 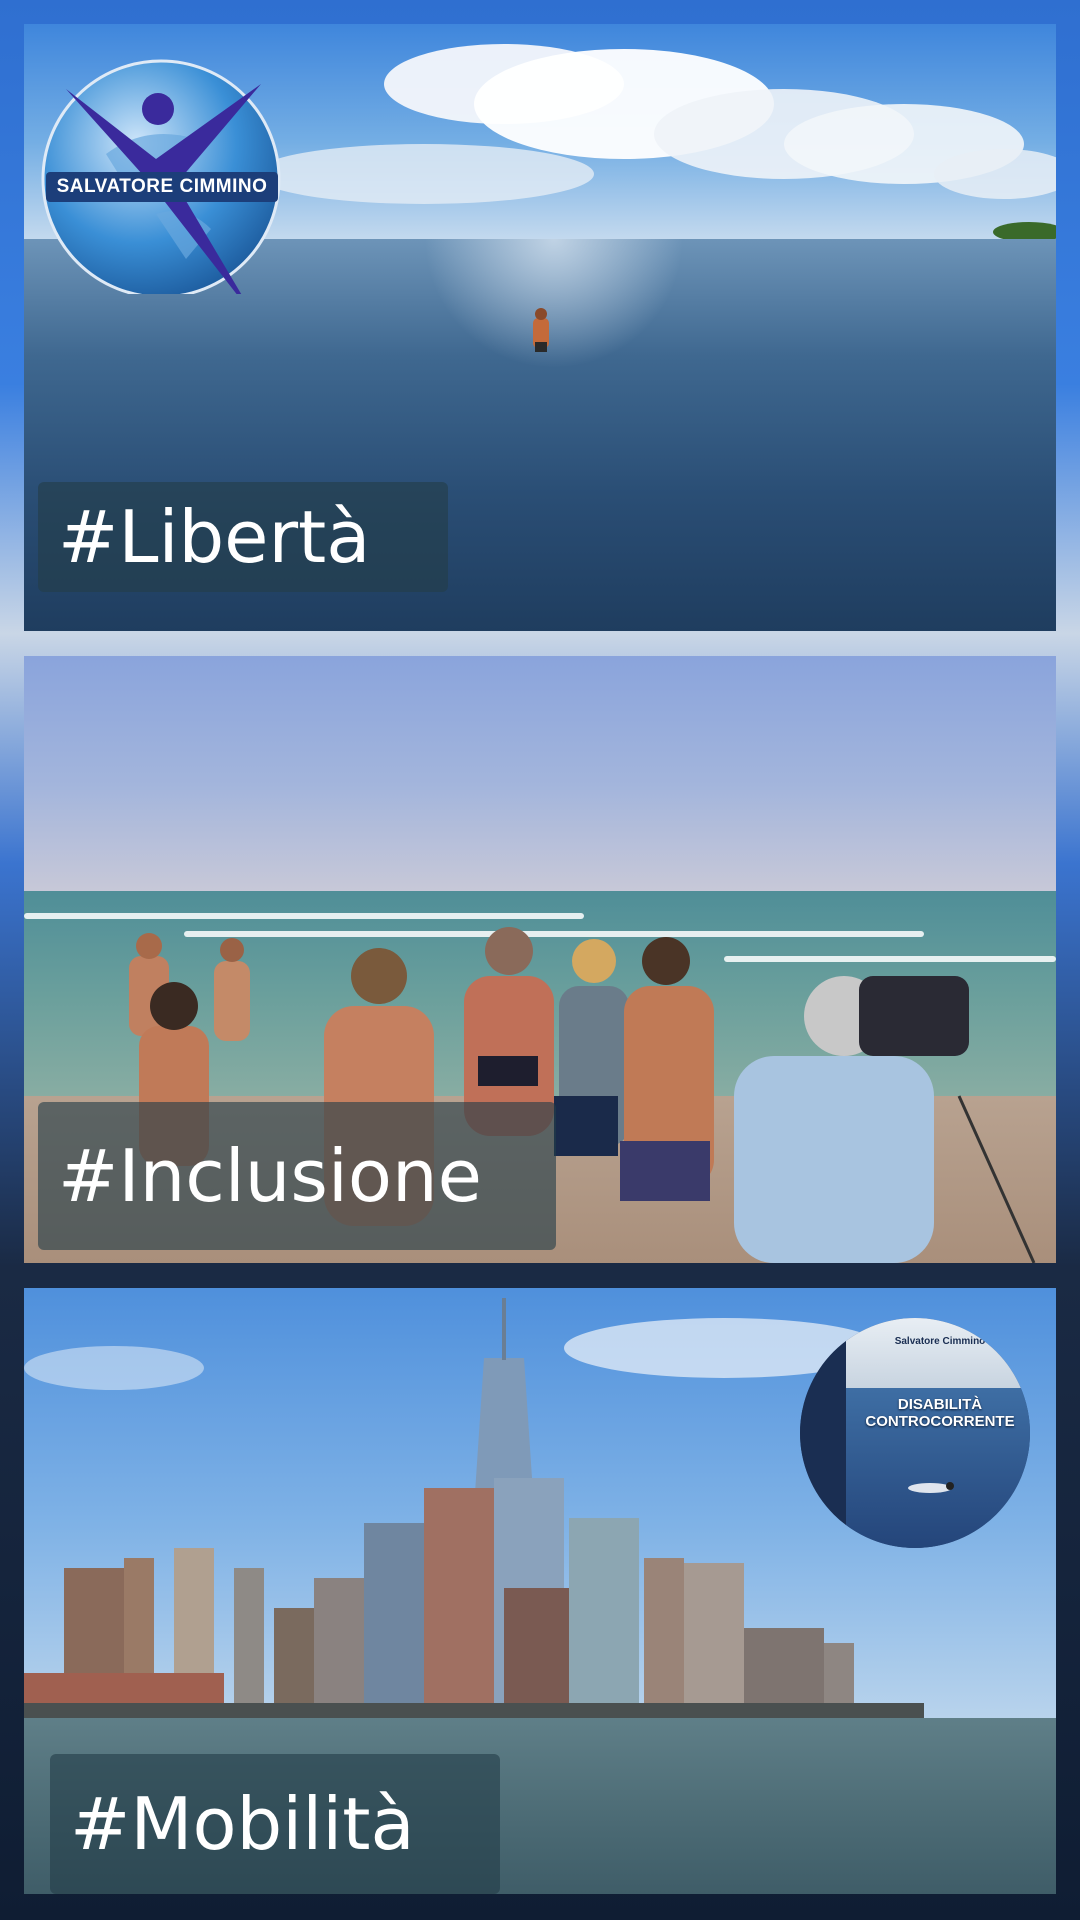 I want to click on logo-text: SALVATORE CIMMINO, so click(x=162, y=187).